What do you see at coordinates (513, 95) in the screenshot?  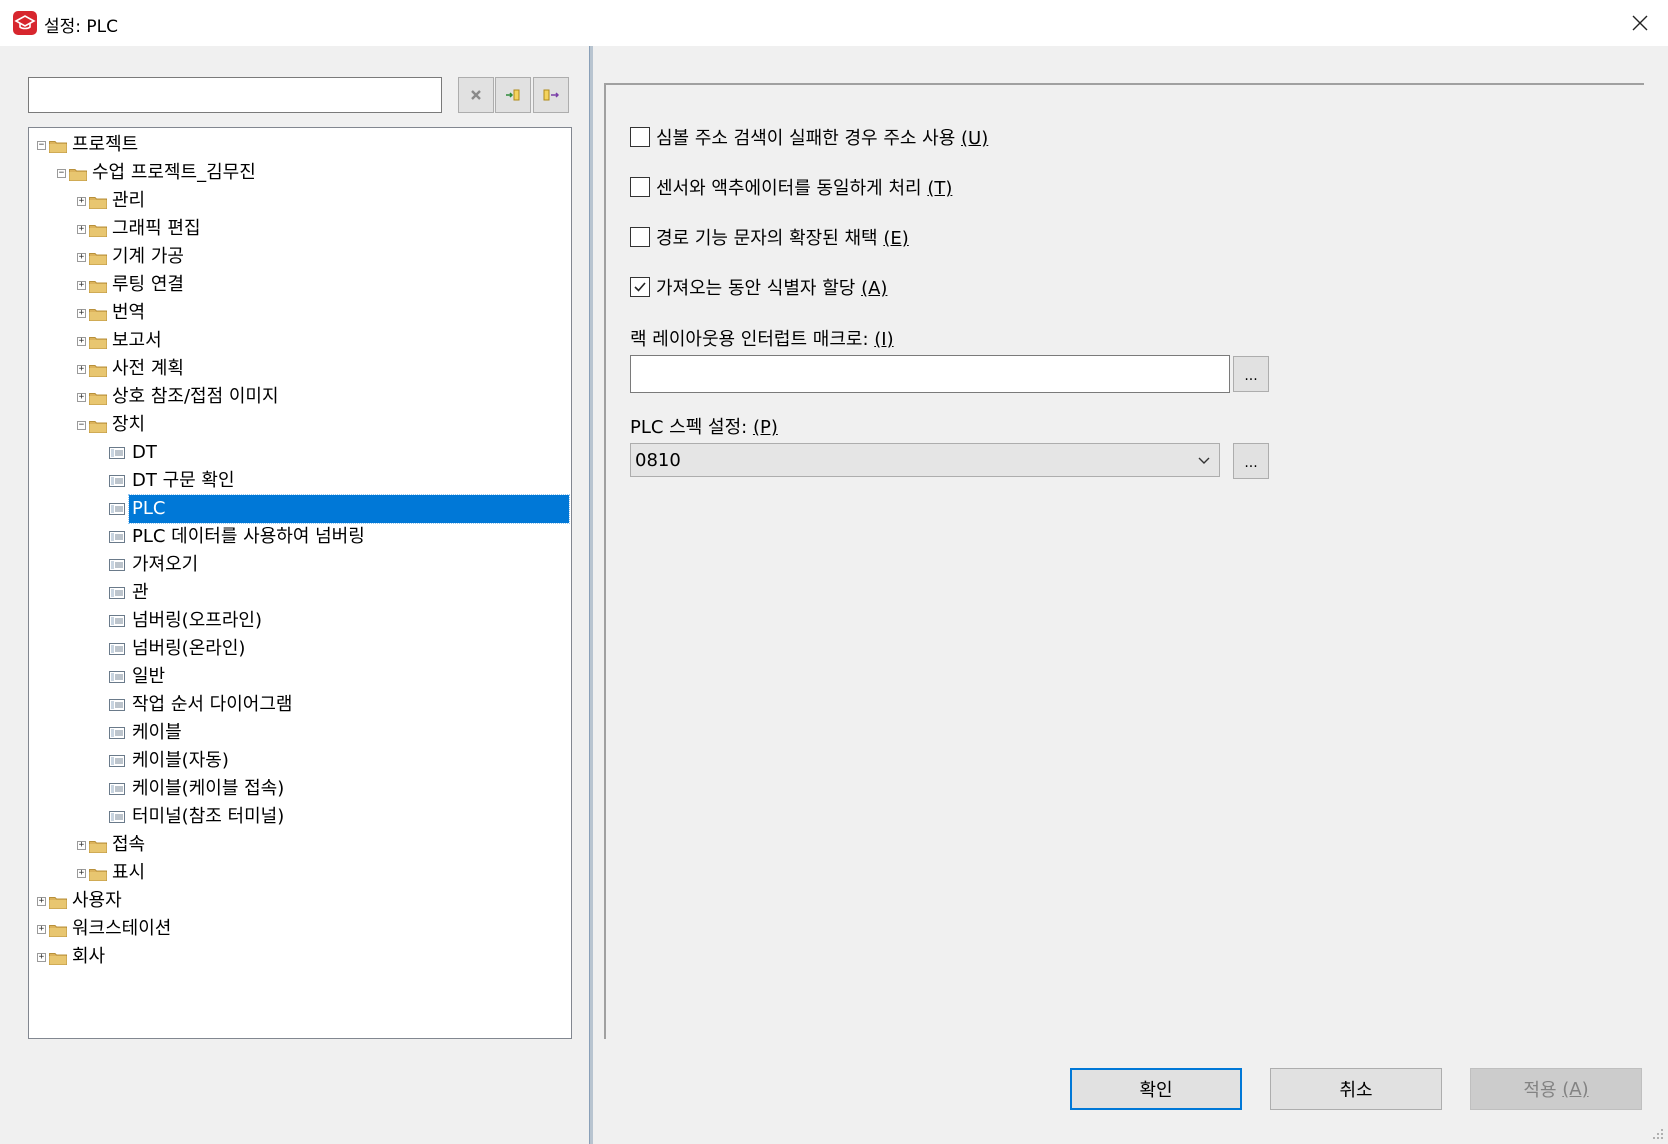 I see `expand-tree-button` at bounding box center [513, 95].